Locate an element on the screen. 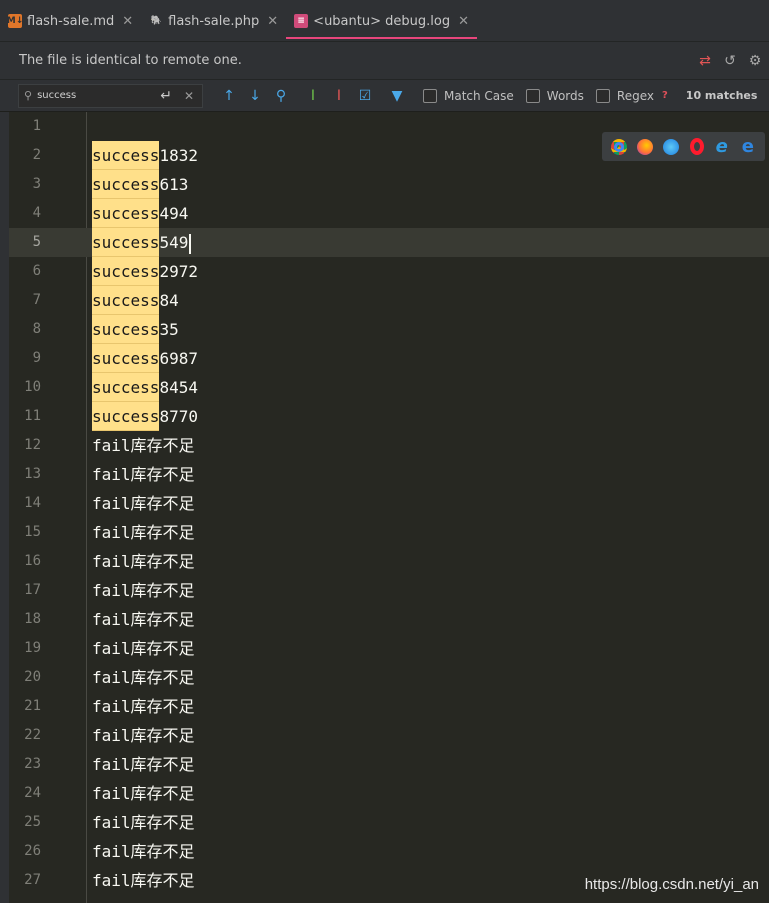 This screenshot has height=903, width=769. editor-line: 3 success613 is located at coordinates (384, 184).